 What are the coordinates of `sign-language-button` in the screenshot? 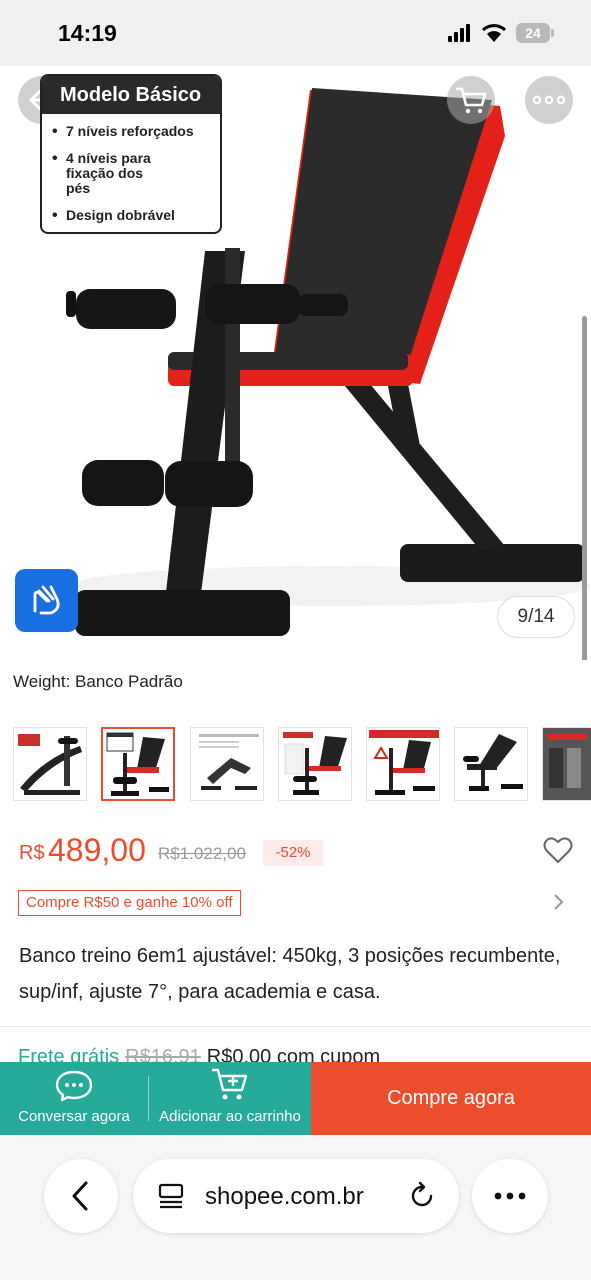 It's located at (46, 600).